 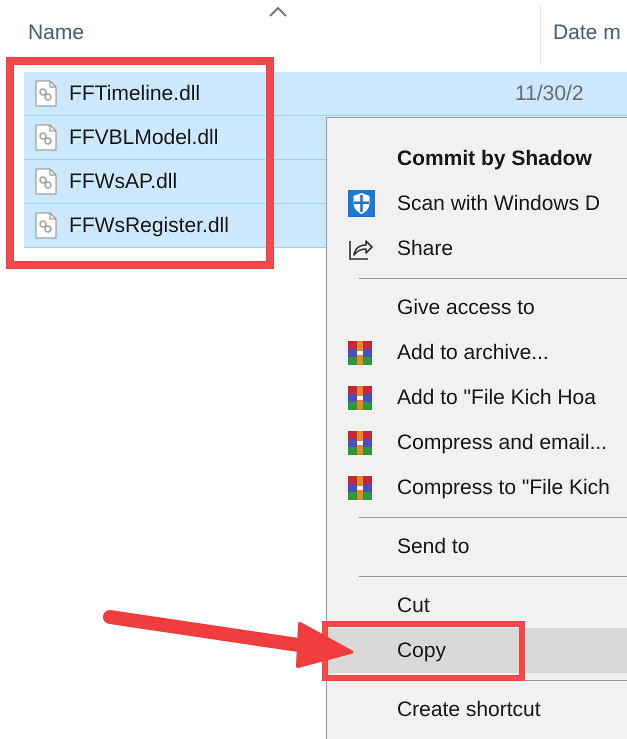 What do you see at coordinates (270, 43) in the screenshot?
I see `column-header: Name` at bounding box center [270, 43].